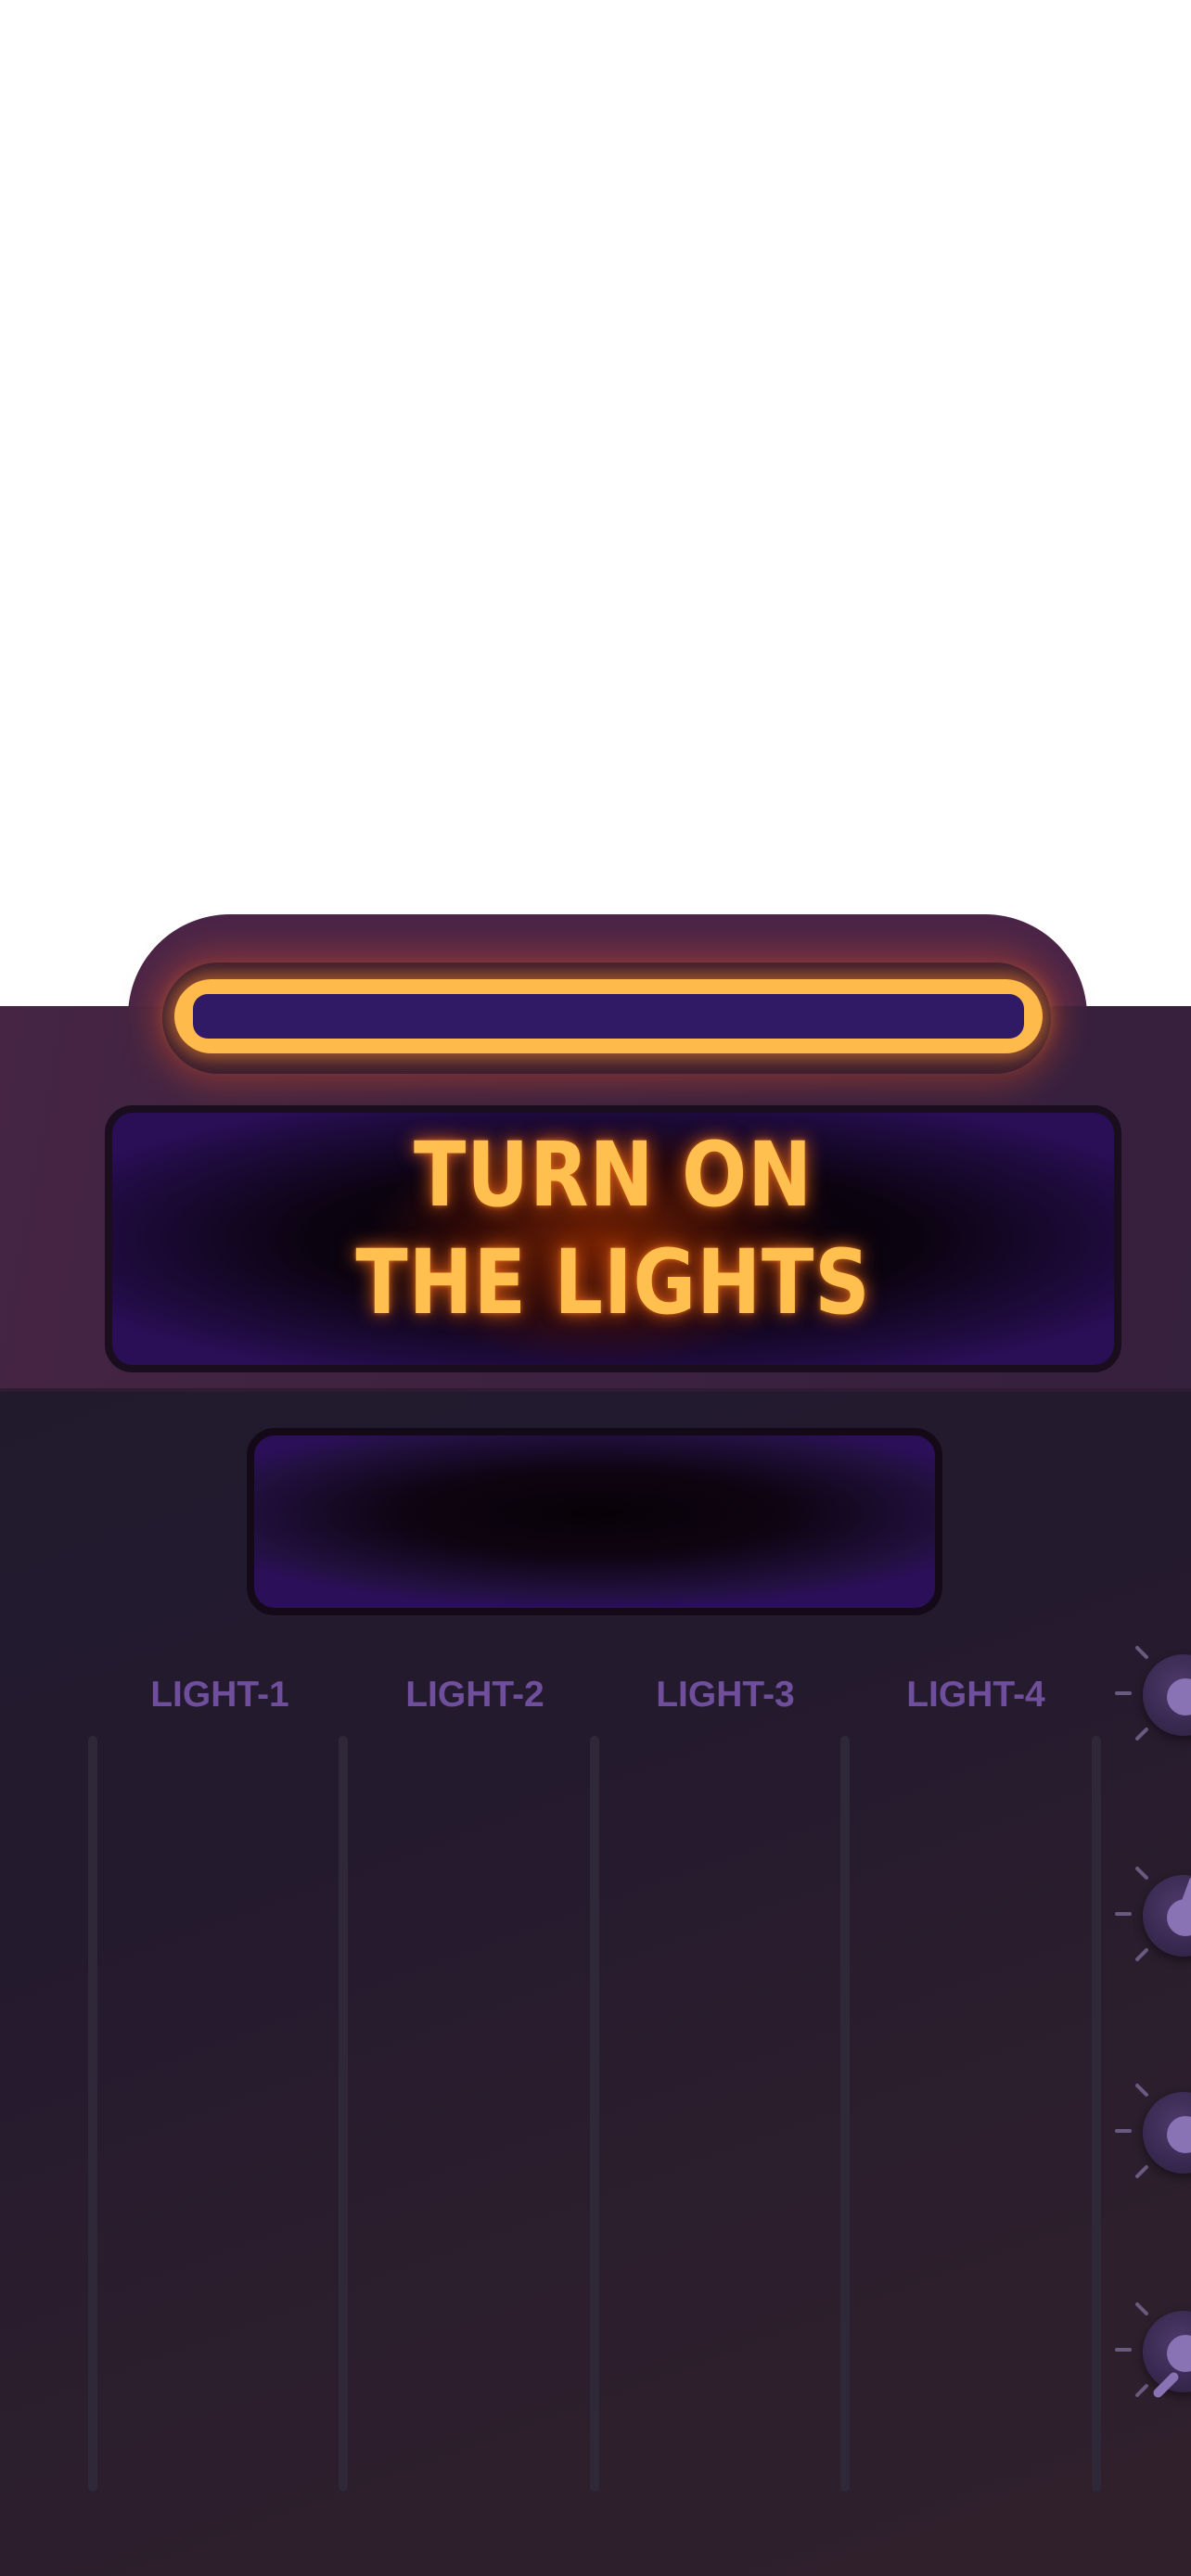 Image resolution: width=1191 pixels, height=2576 pixels. I want to click on progress-bar, so click(608, 1017).